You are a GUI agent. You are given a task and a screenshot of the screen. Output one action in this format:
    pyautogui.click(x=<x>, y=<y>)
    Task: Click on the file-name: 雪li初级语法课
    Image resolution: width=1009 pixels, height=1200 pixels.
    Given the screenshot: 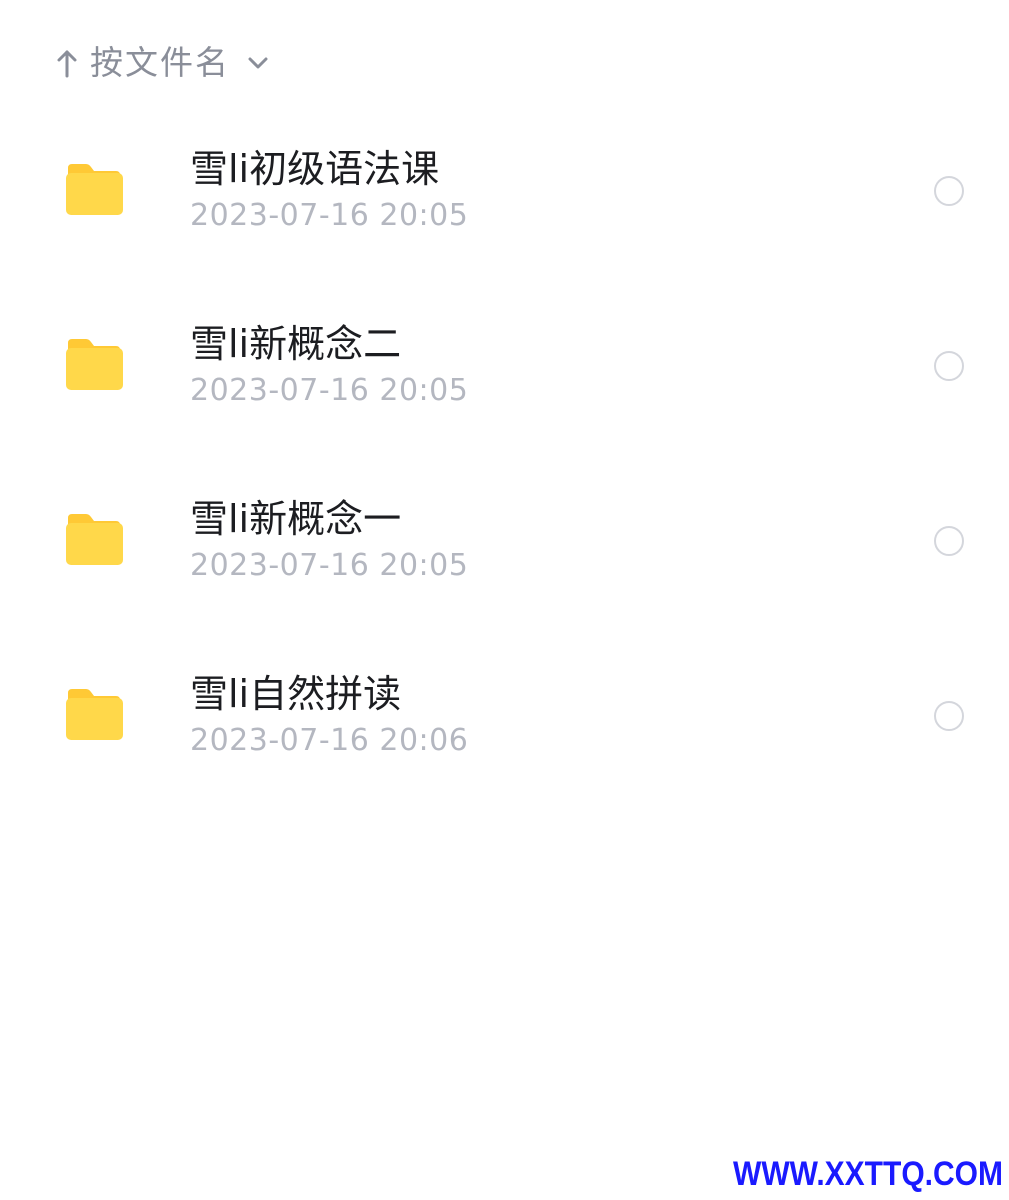 What is the action you would take?
    pyautogui.click(x=315, y=169)
    